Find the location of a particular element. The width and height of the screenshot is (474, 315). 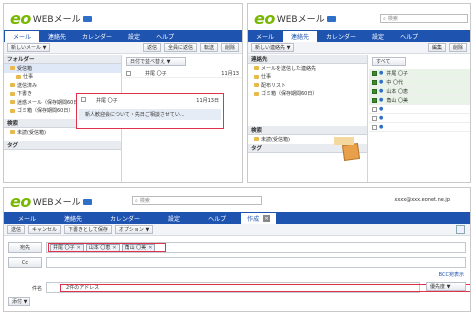

folder-icon is located at coordinates (18, 76).